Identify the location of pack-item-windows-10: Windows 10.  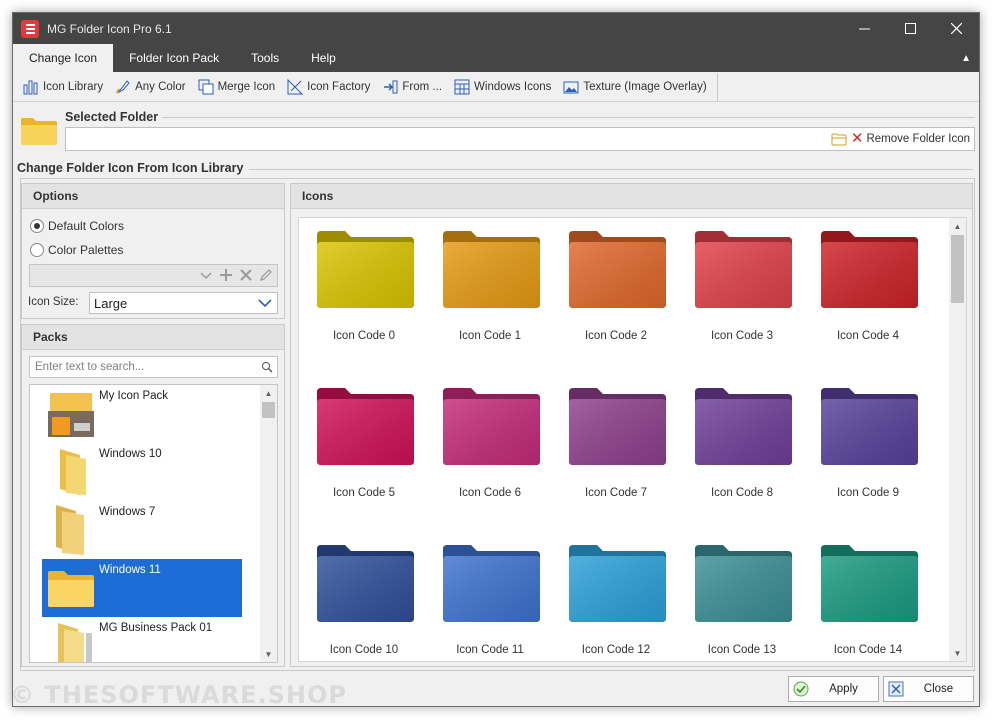
(142, 472).